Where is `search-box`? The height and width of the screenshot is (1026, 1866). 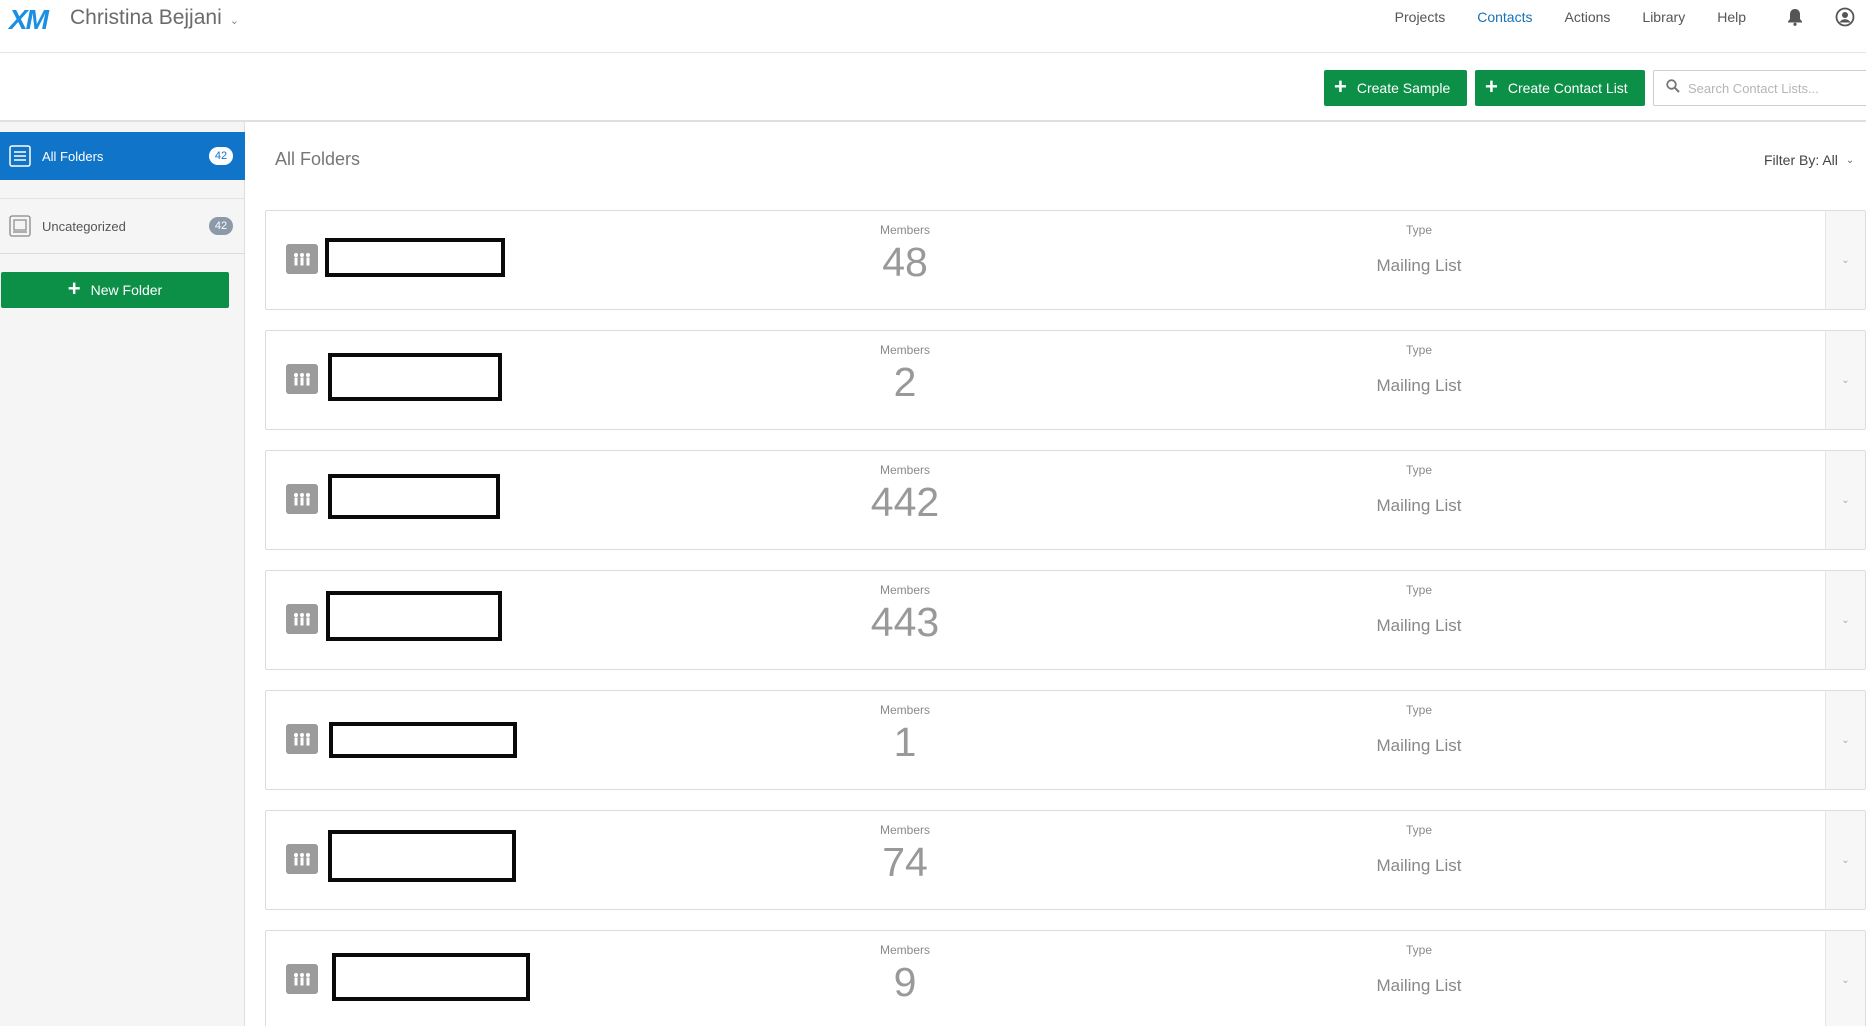
search-box is located at coordinates (1759, 88).